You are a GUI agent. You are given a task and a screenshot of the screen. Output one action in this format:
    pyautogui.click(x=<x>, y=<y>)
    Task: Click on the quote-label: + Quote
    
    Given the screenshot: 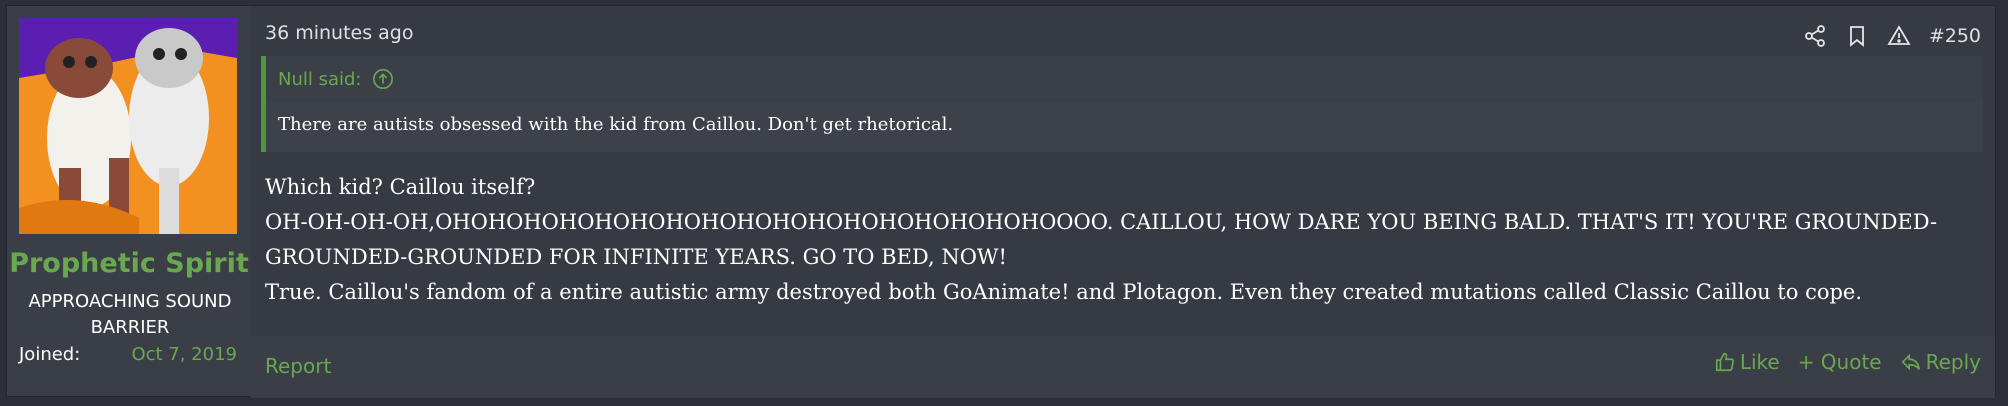 What is the action you would take?
    pyautogui.click(x=1839, y=362)
    